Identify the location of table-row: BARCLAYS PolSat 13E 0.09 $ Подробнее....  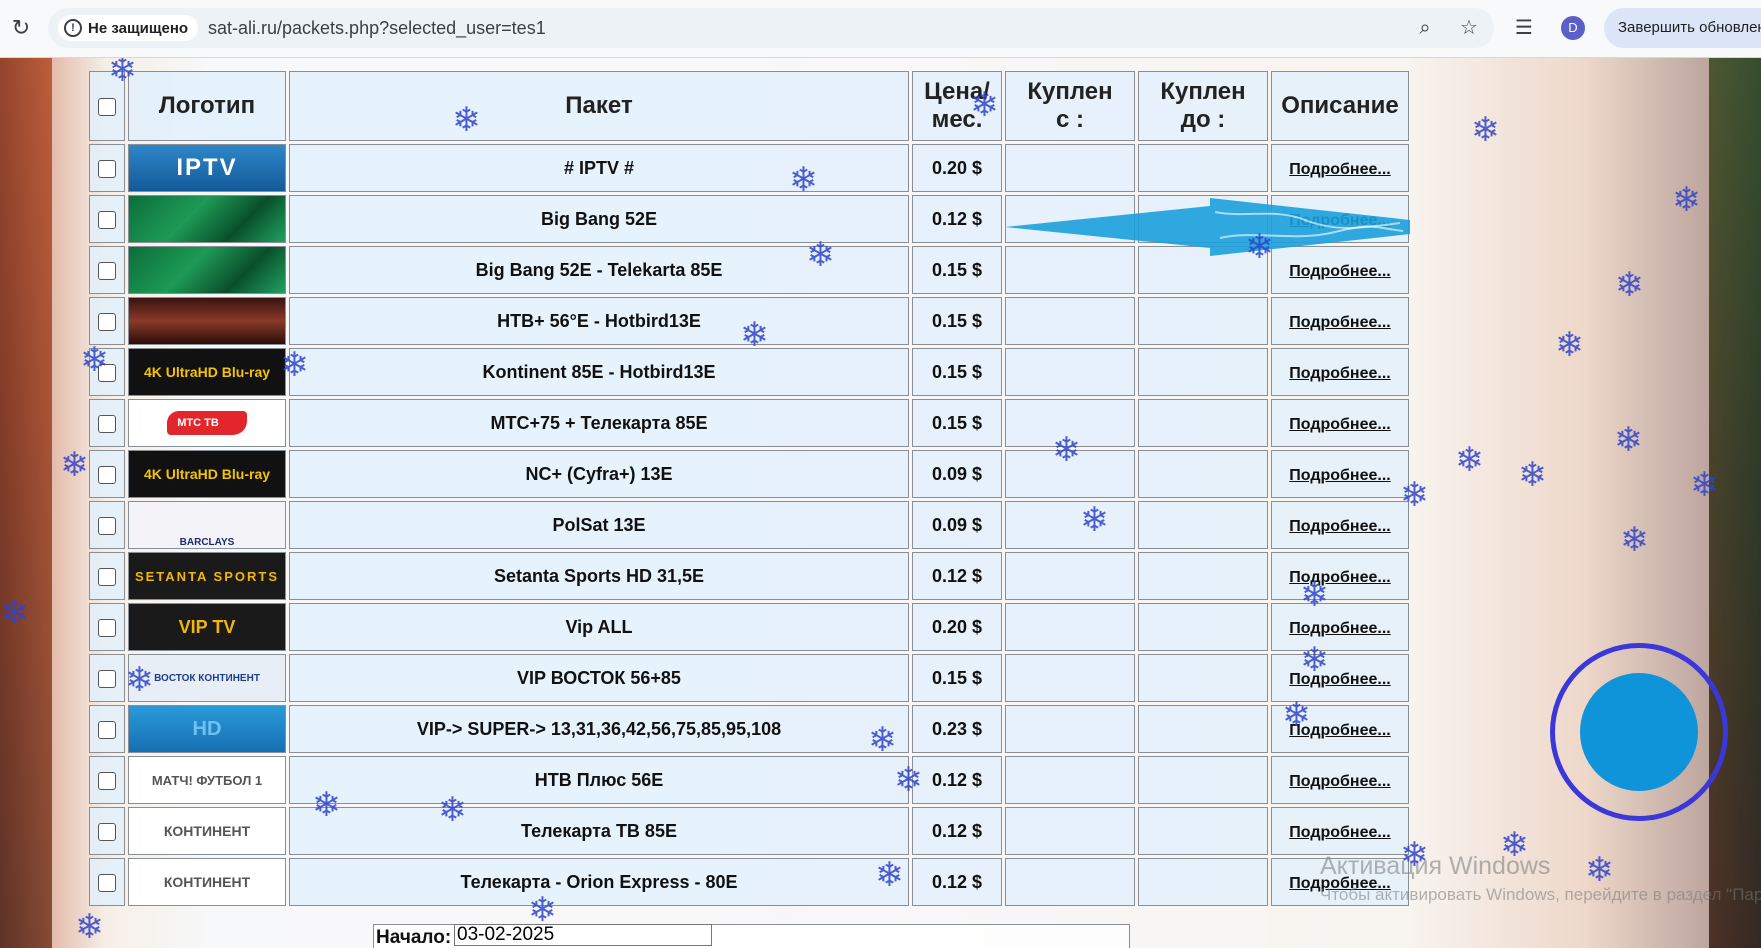
(749, 525).